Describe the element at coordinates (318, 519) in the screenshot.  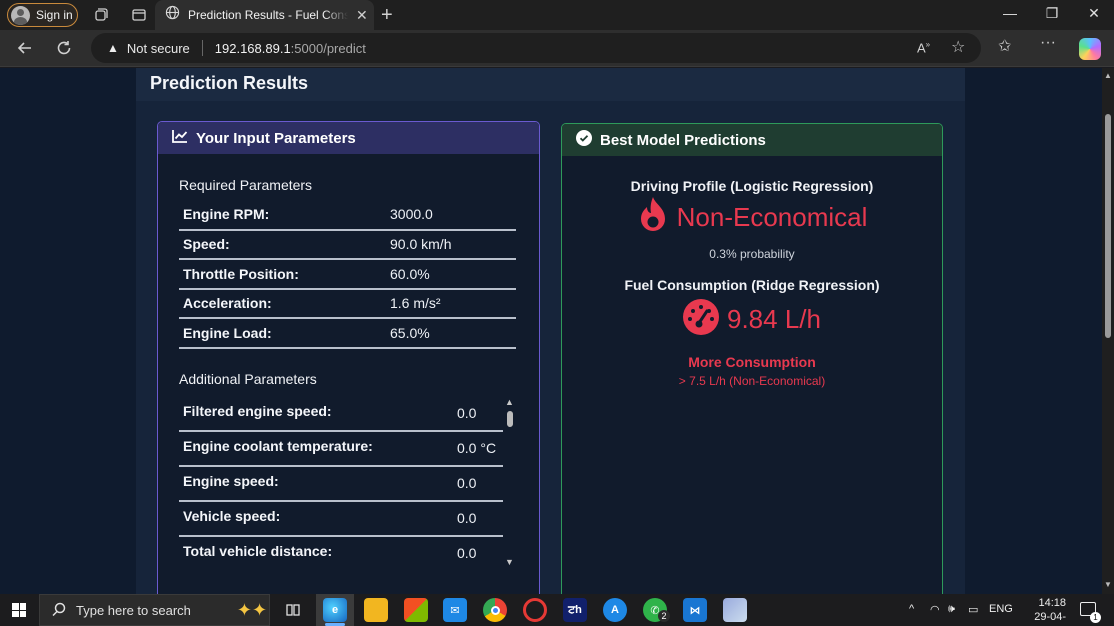
I see `additional-parameter-label: Vehicle speed:` at that location.